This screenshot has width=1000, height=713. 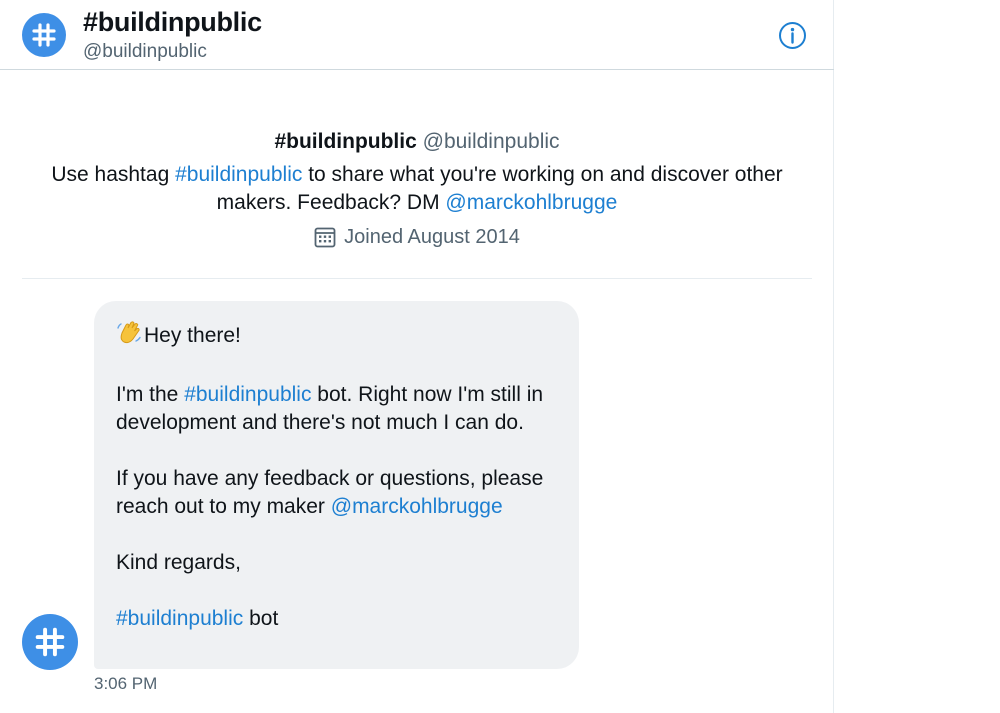 I want to click on message-timestamp: 3:06 PM, so click(x=126, y=683).